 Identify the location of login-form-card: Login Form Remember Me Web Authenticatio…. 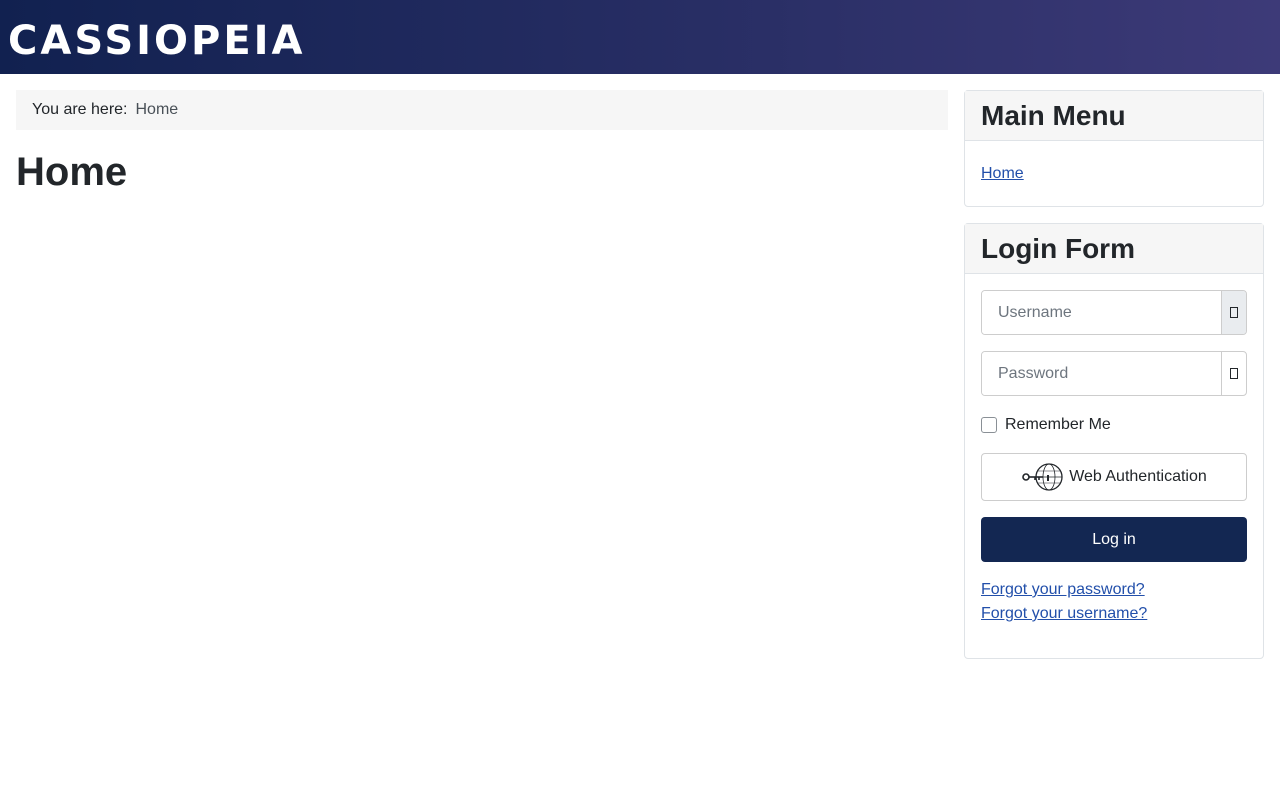
(1114, 441).